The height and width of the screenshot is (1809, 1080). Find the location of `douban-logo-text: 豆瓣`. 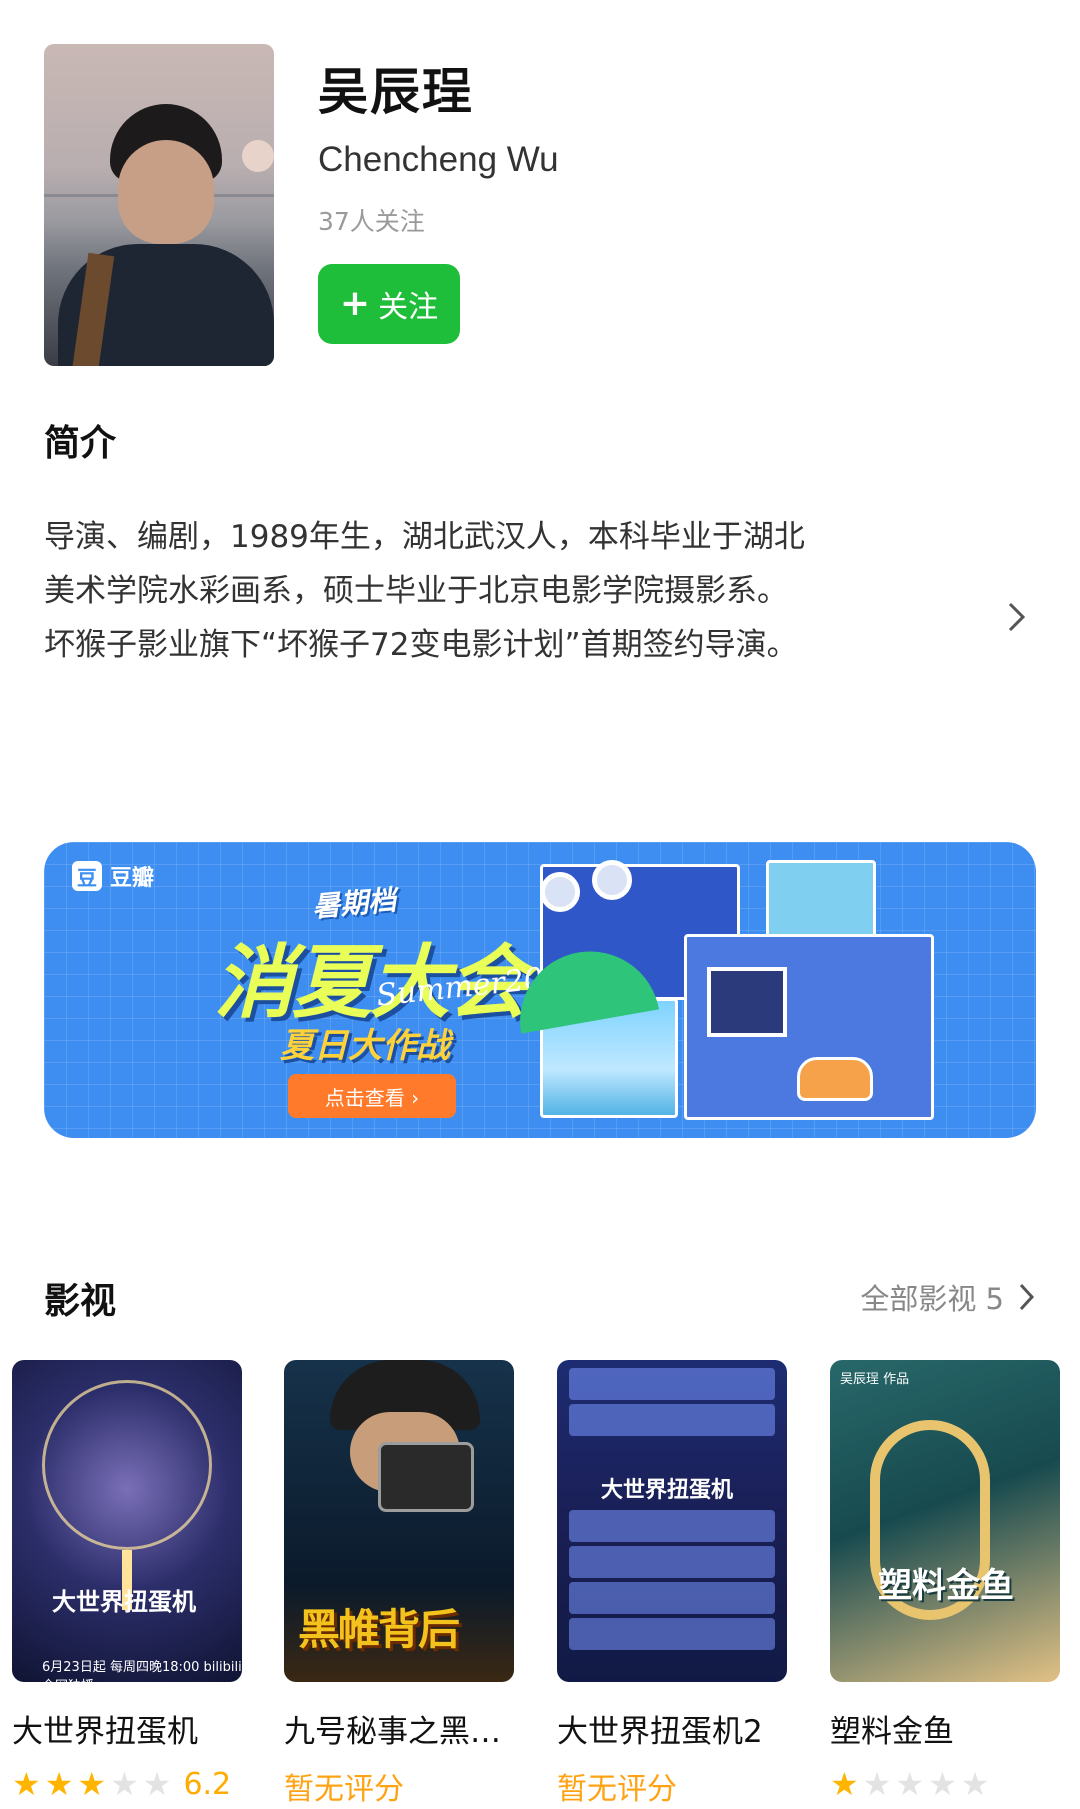

douban-logo-text: 豆瓣 is located at coordinates (132, 878).